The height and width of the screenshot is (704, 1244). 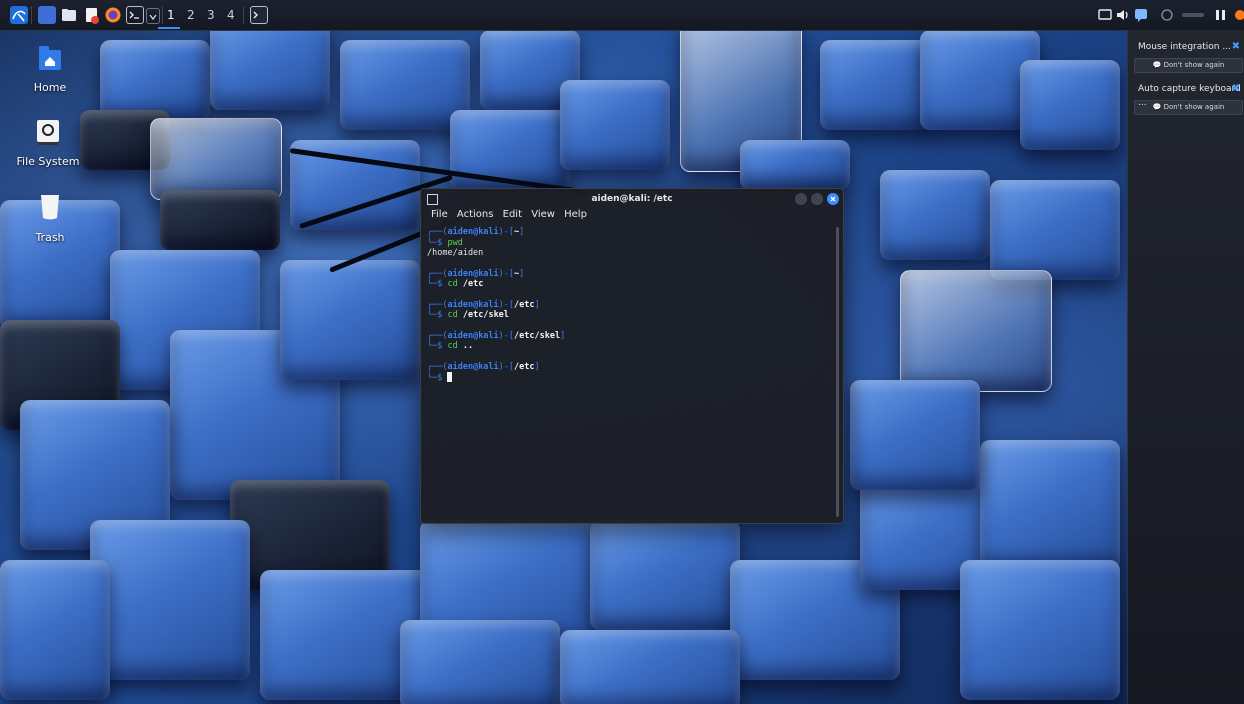 I want to click on desktop-icon-label: Home, so click(x=50, y=87).